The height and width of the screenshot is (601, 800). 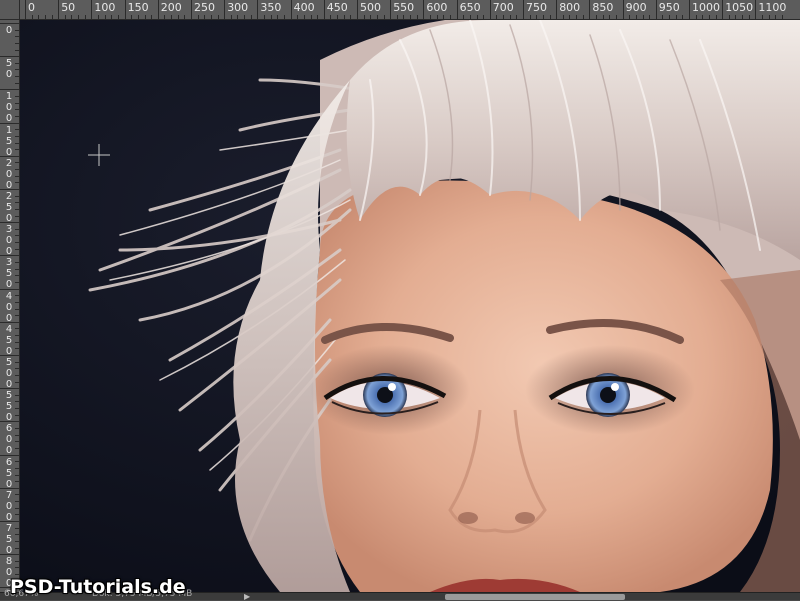 What do you see at coordinates (772, 7) in the screenshot?
I see `ruler-label: 1100` at bounding box center [772, 7].